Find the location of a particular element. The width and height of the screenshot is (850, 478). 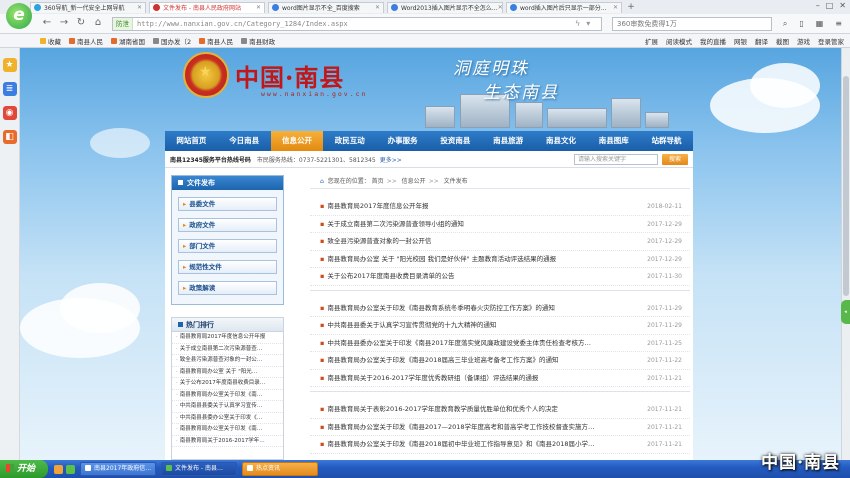

weibo-icon: ◉ is located at coordinates (9, 113).